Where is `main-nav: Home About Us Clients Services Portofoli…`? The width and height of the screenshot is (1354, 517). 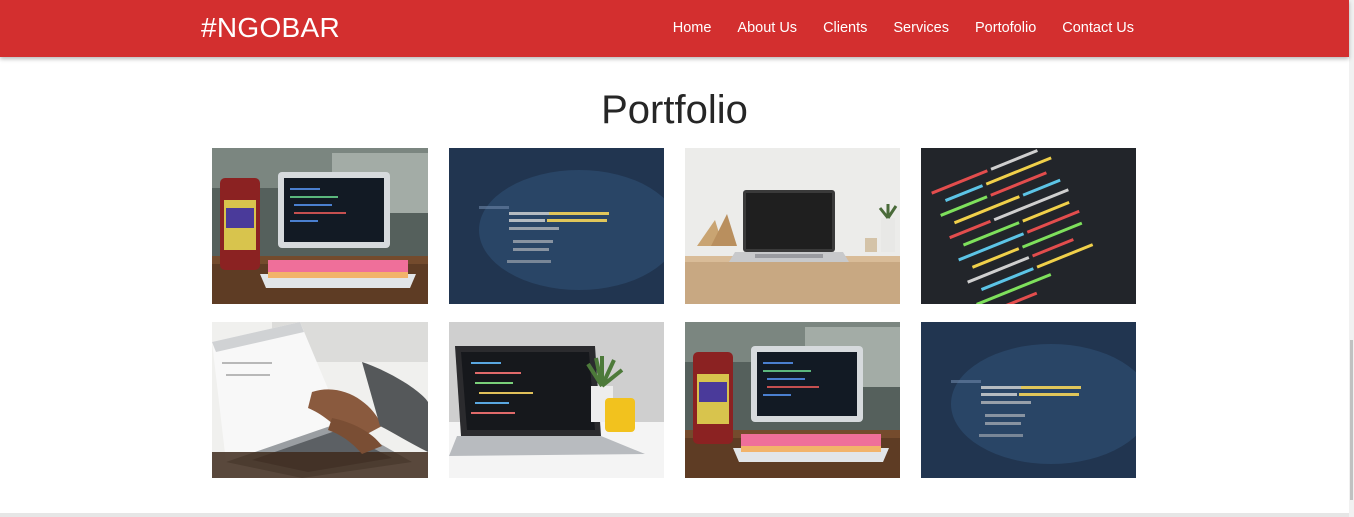 main-nav: Home About Us Clients Services Portofoli… is located at coordinates (903, 28).